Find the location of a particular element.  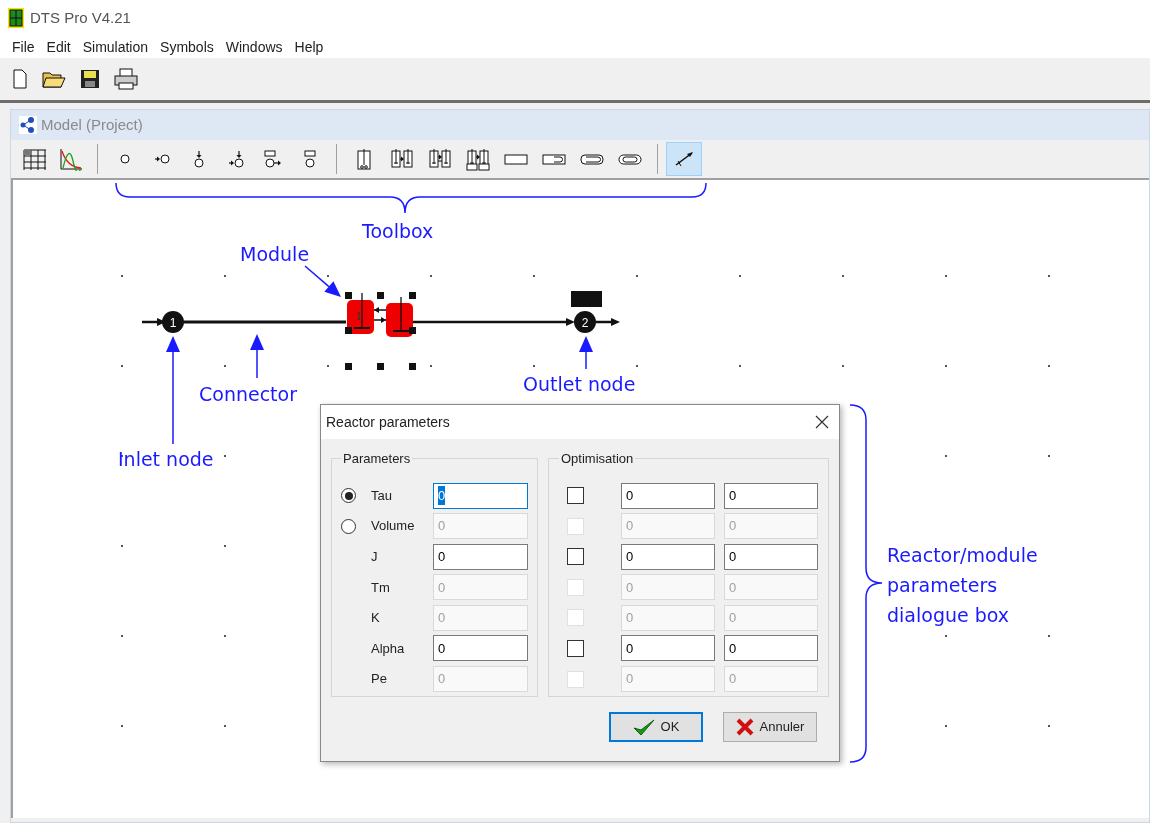

grid-tool-icon is located at coordinates (35, 159).